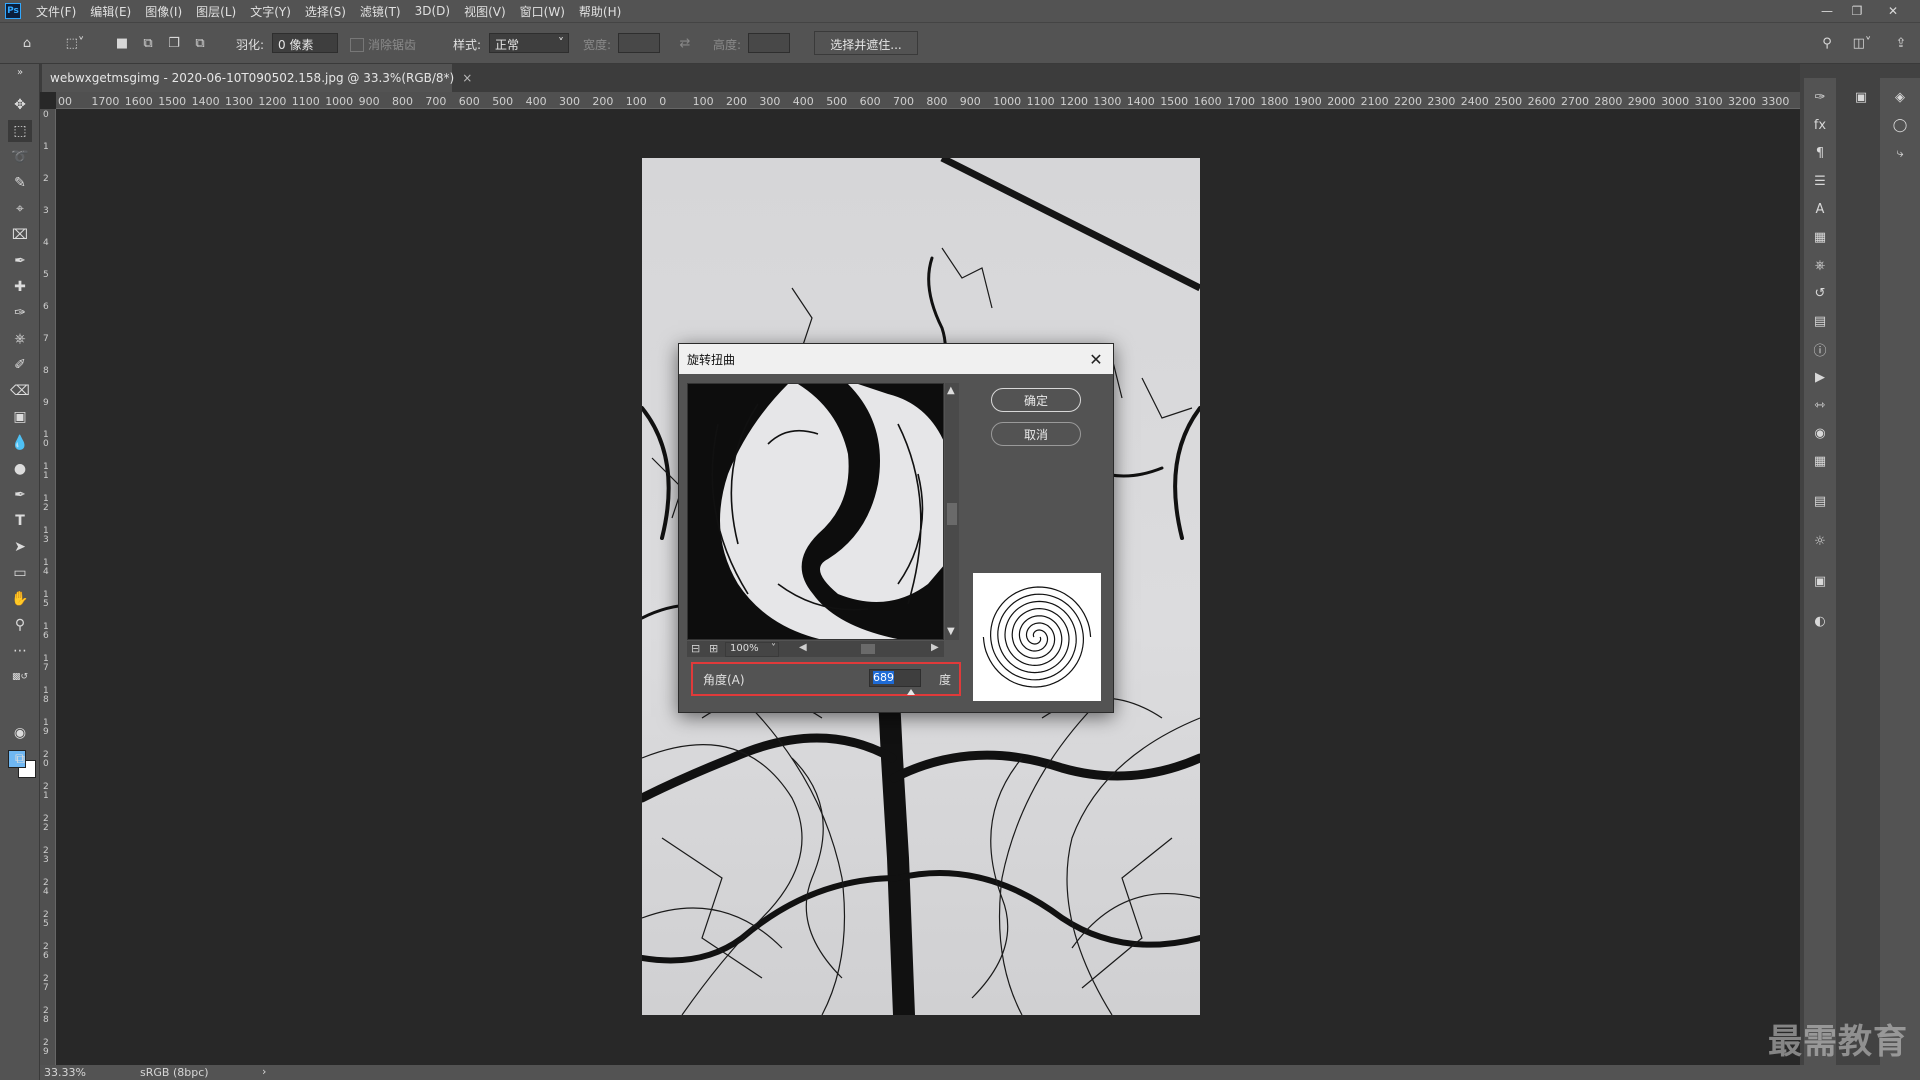 This screenshot has height=1080, width=1920. I want to click on actions-play-icon: ▶, so click(1820, 377).